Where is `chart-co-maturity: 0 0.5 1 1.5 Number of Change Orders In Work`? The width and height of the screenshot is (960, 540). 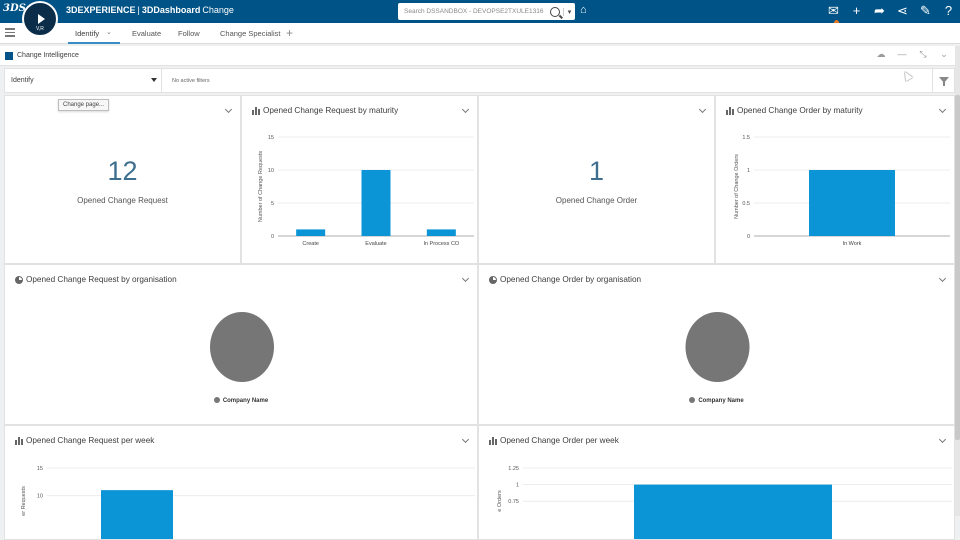 chart-co-maturity: 0 0.5 1 1.5 Number of Change Orders In Work is located at coordinates (842, 191).